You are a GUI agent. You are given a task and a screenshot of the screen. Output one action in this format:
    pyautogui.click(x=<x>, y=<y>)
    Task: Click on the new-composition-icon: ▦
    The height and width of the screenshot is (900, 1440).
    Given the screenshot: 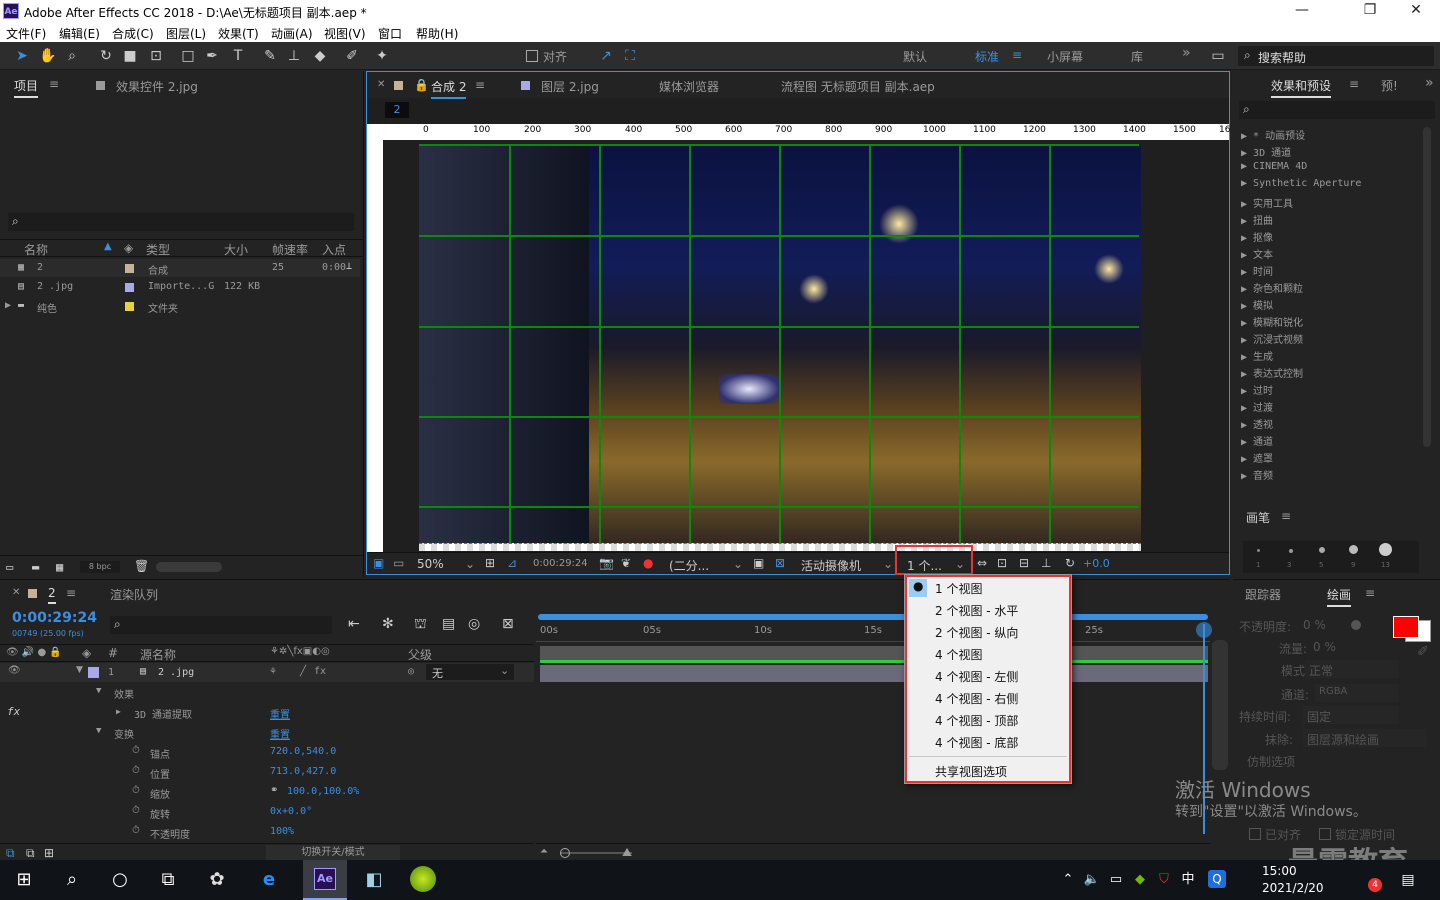 What is the action you would take?
    pyautogui.click(x=59, y=567)
    